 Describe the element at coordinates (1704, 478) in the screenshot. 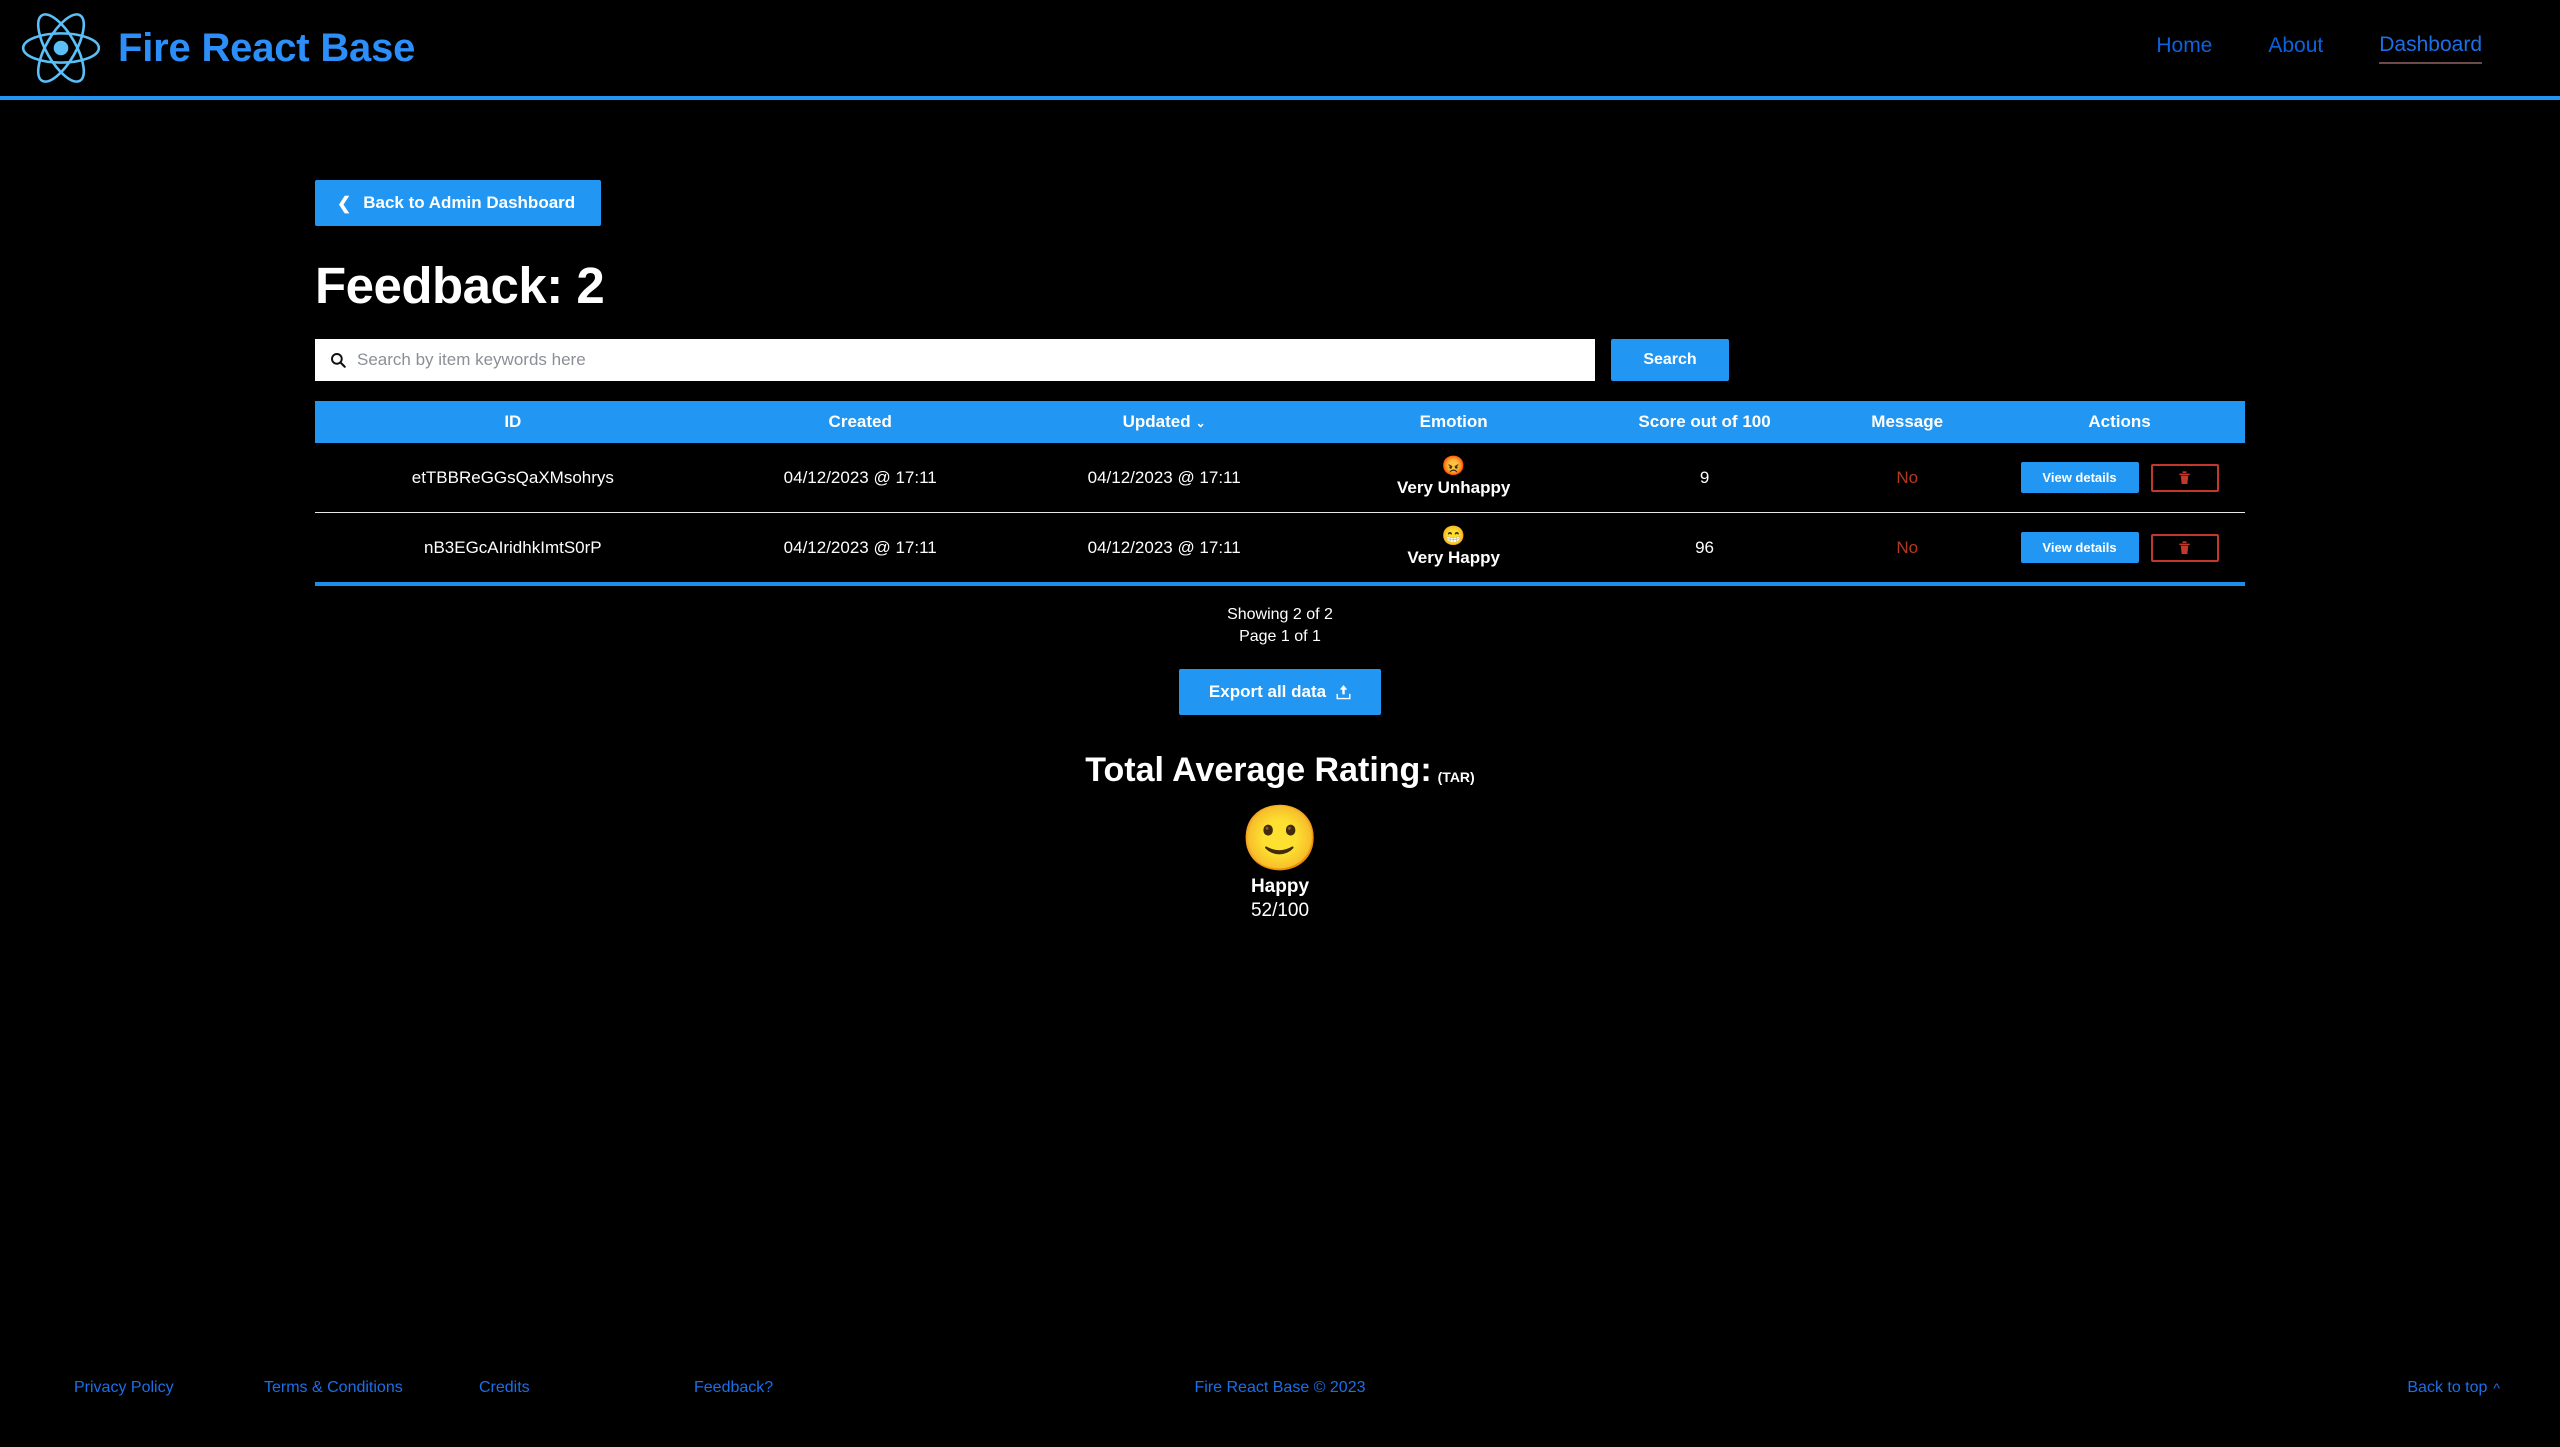

I see `cell-score: 9` at that location.